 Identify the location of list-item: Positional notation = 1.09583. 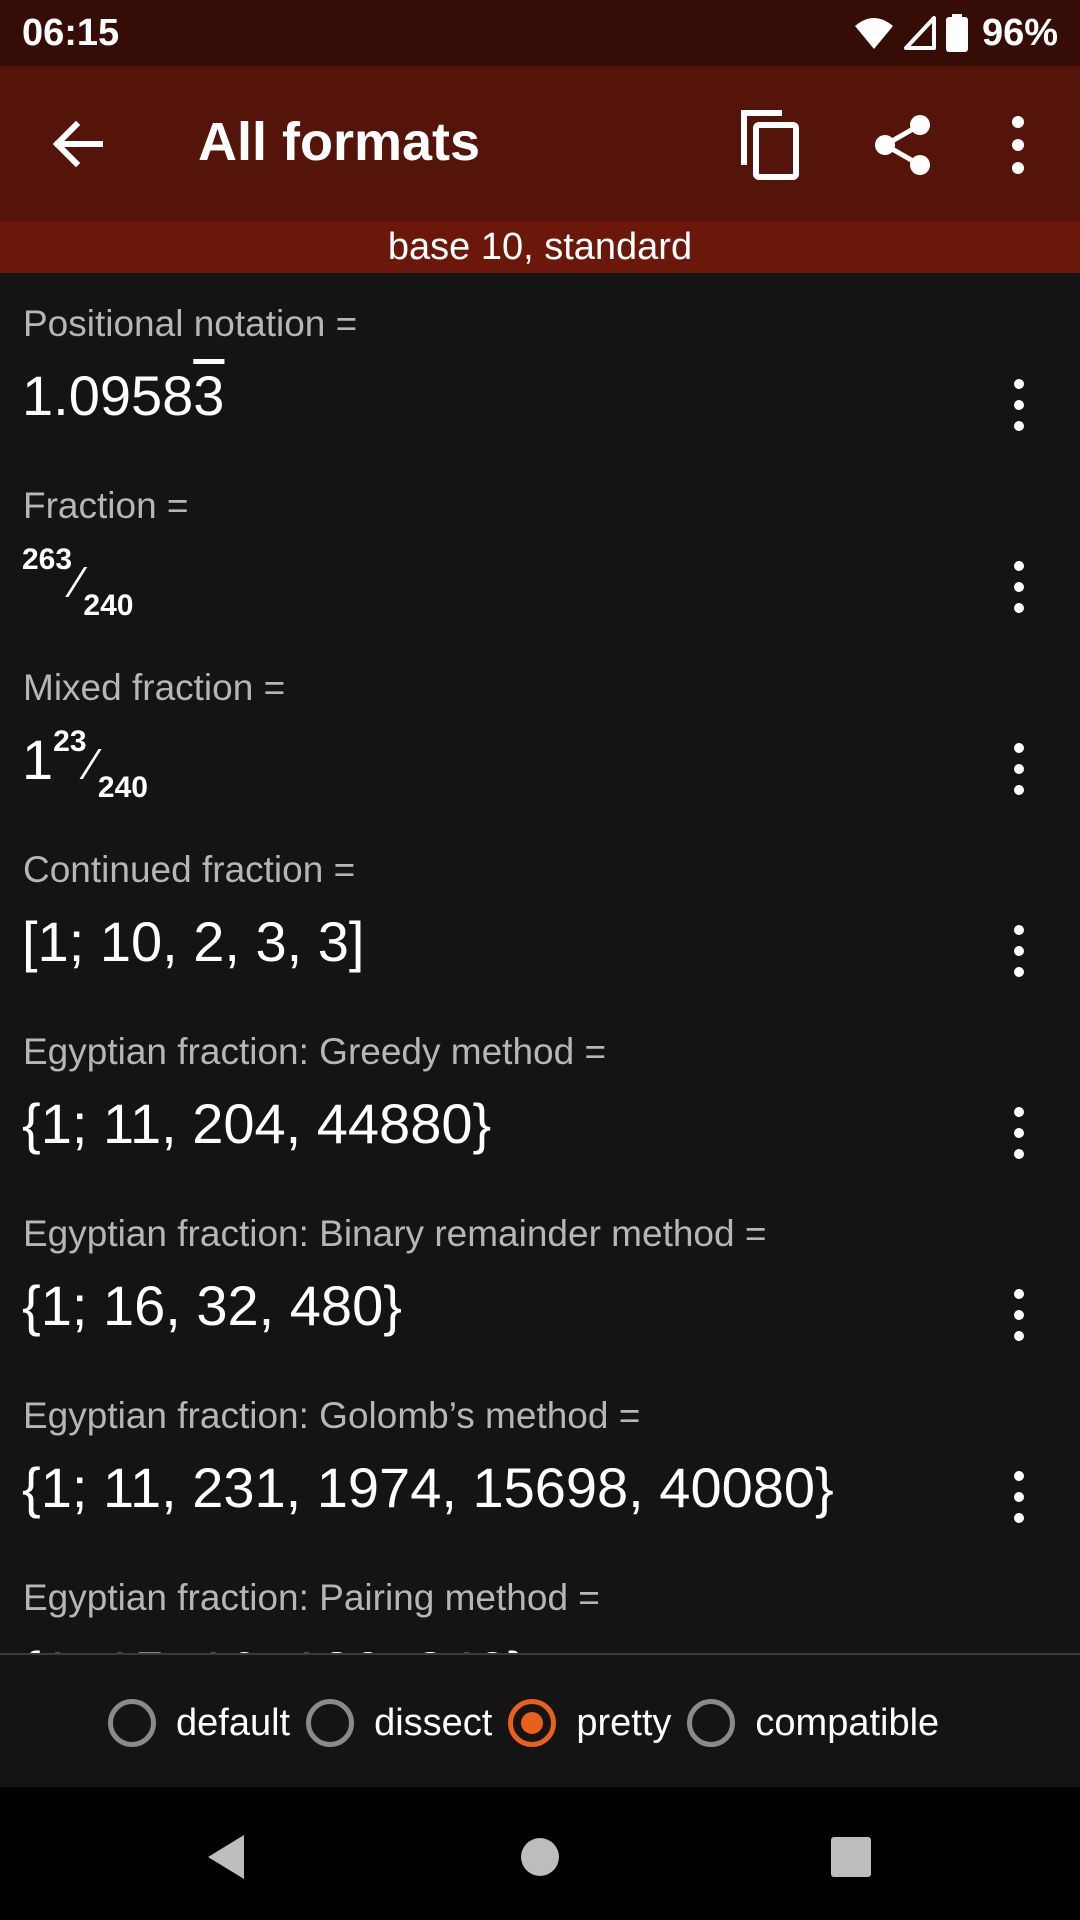
(540, 364).